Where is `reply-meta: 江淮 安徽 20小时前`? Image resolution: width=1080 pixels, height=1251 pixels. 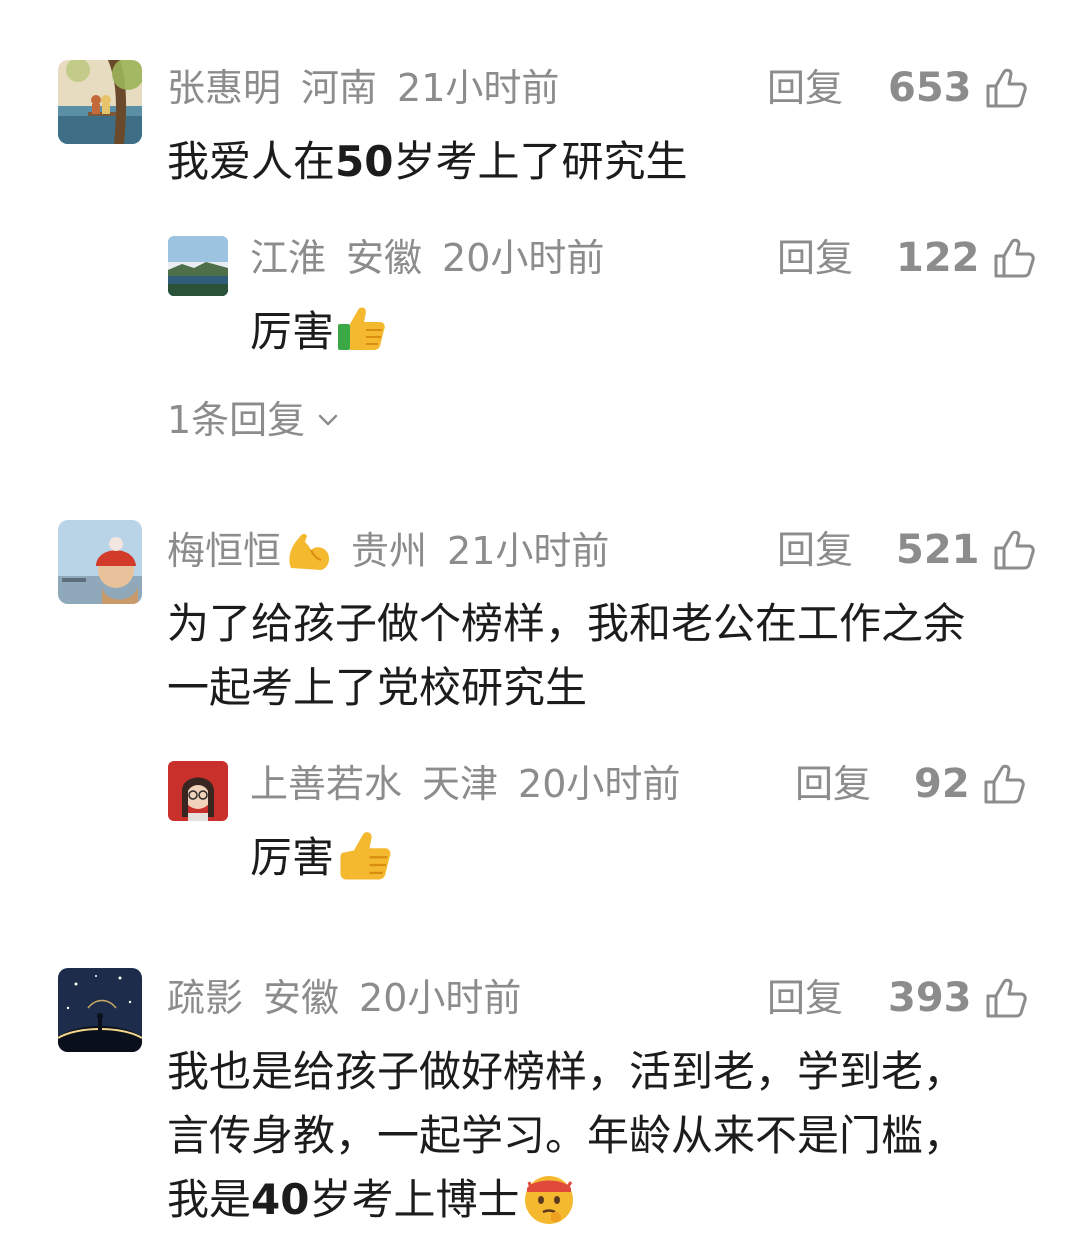 reply-meta: 江淮 安徽 20小时前 is located at coordinates (427, 258).